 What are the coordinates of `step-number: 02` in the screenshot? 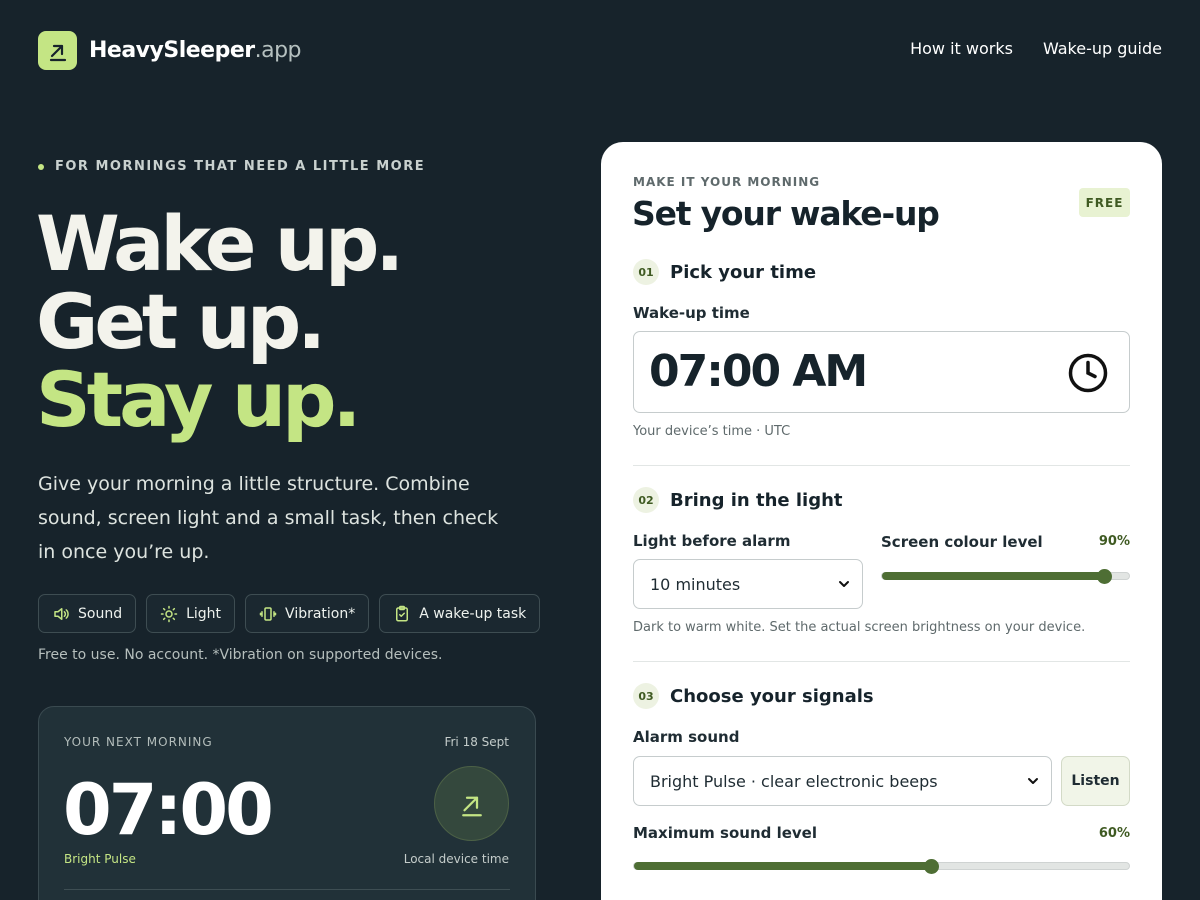 It's located at (646, 500).